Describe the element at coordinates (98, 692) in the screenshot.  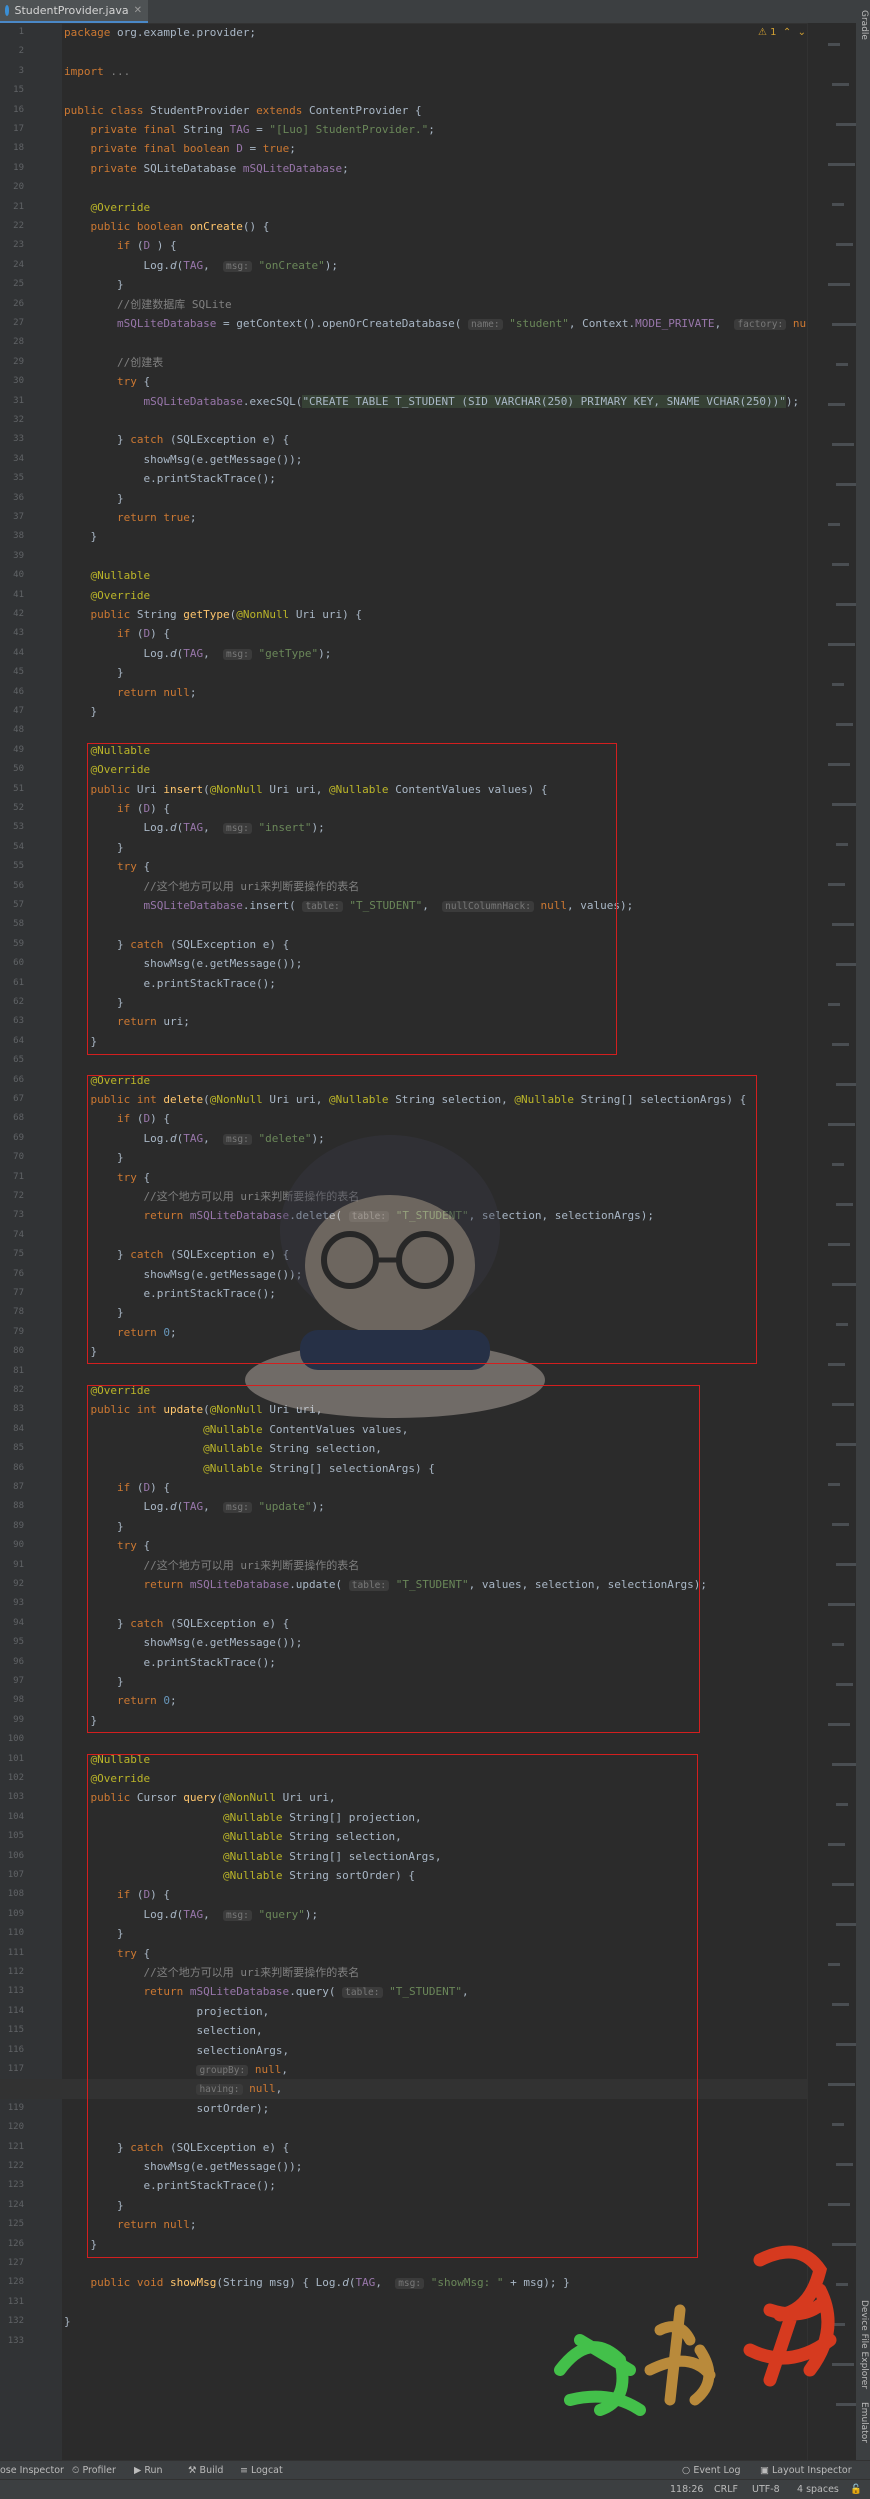
I see `code-line: return null;` at that location.